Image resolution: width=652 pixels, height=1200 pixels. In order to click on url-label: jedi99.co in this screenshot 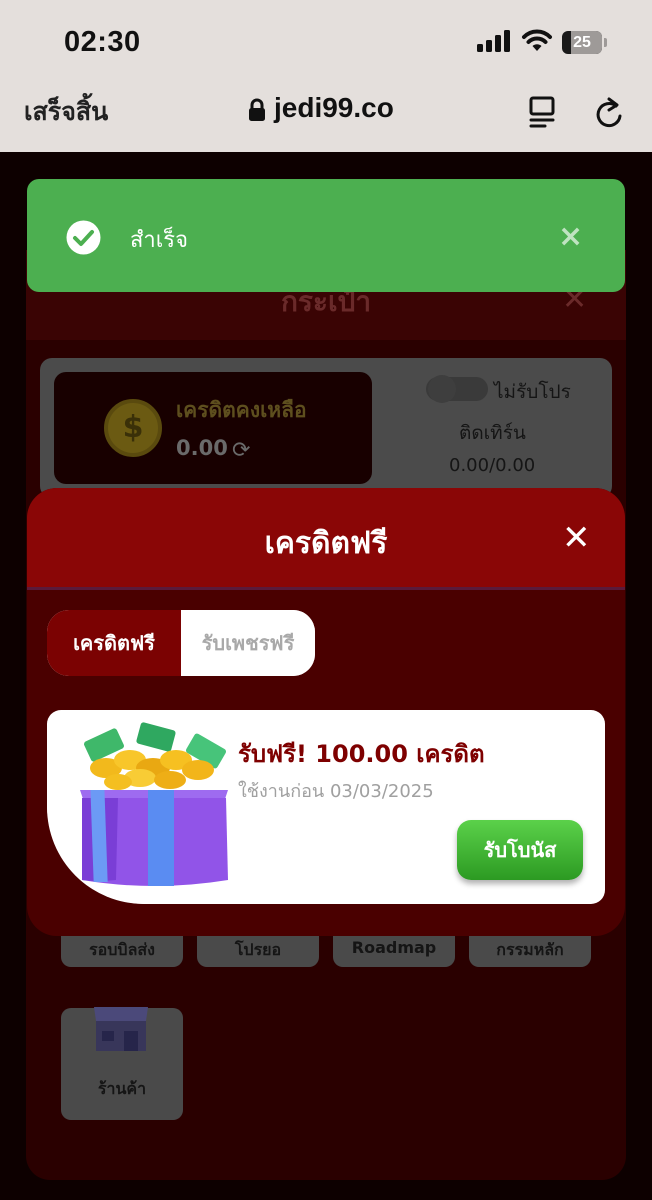, I will do `click(334, 108)`.